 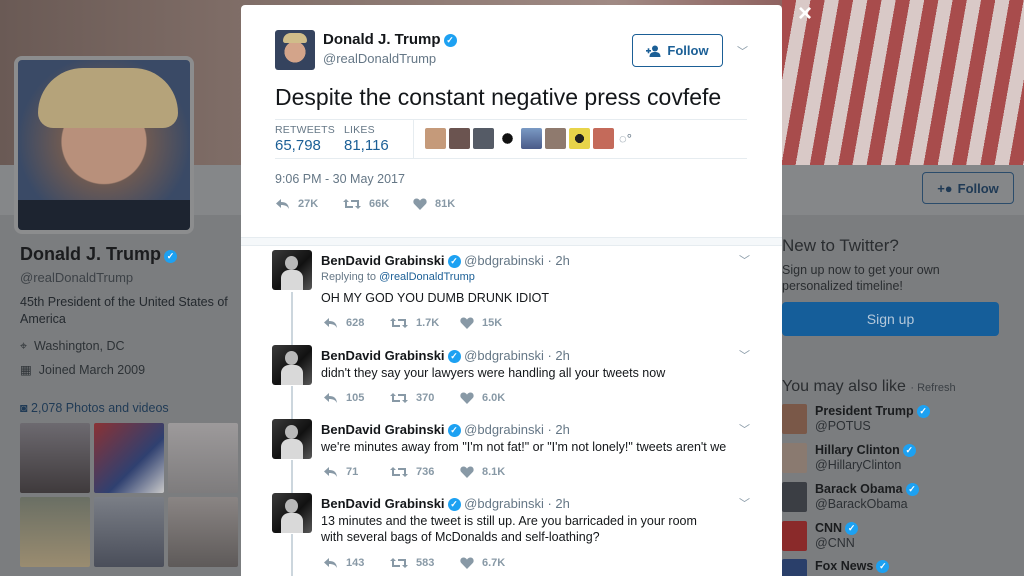 What do you see at coordinates (425, 323) in the screenshot?
I see `retweet-button: 1.7K` at bounding box center [425, 323].